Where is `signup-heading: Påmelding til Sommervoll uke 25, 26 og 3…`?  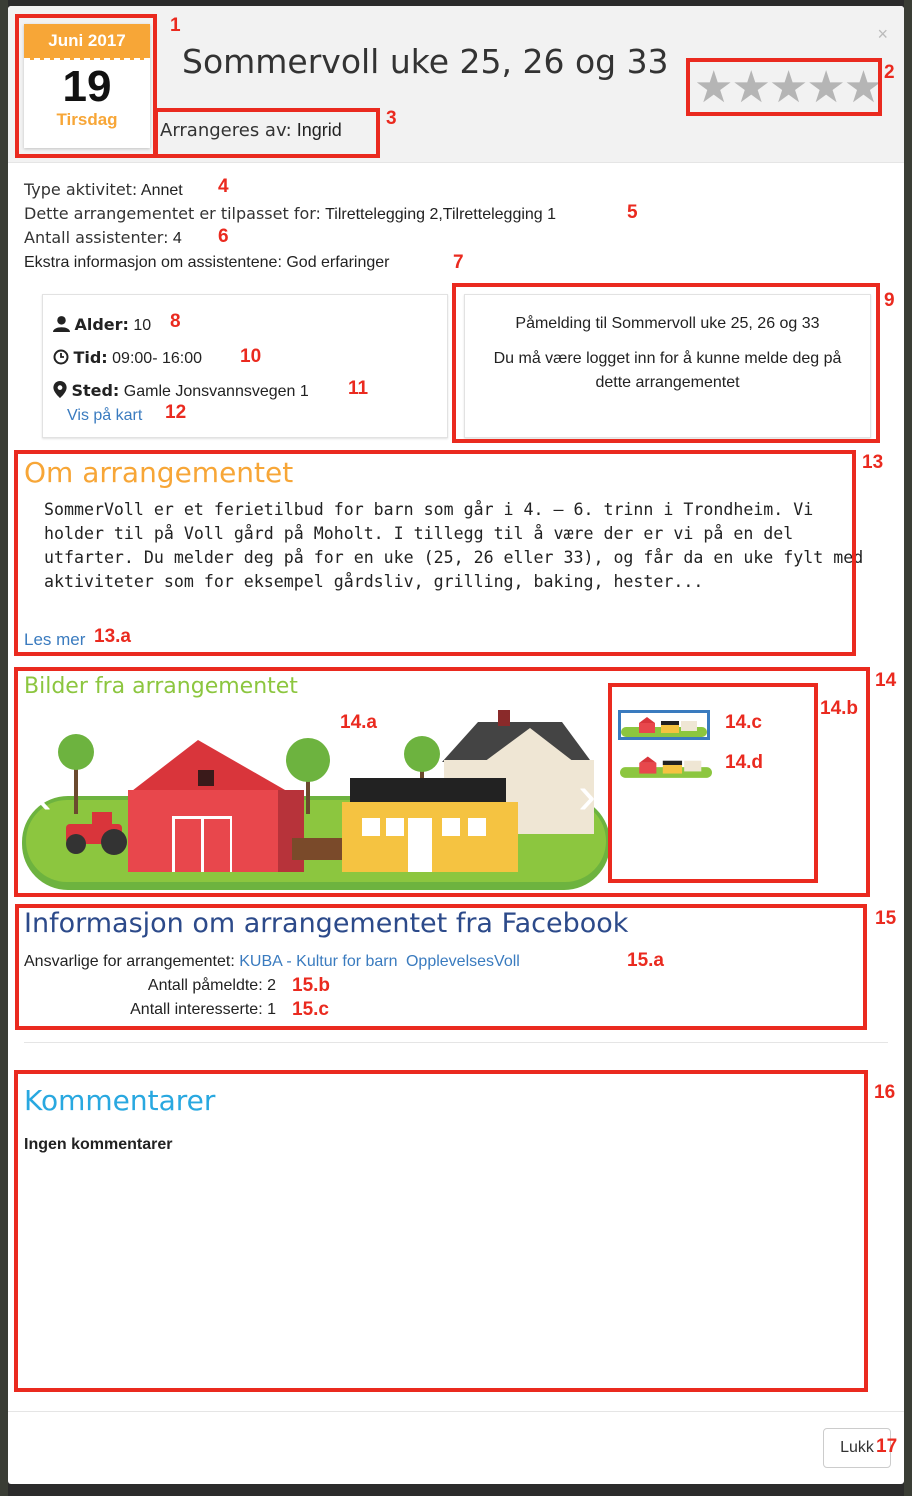 signup-heading: Påmelding til Sommervoll uke 25, 26 og 3… is located at coordinates (667, 323).